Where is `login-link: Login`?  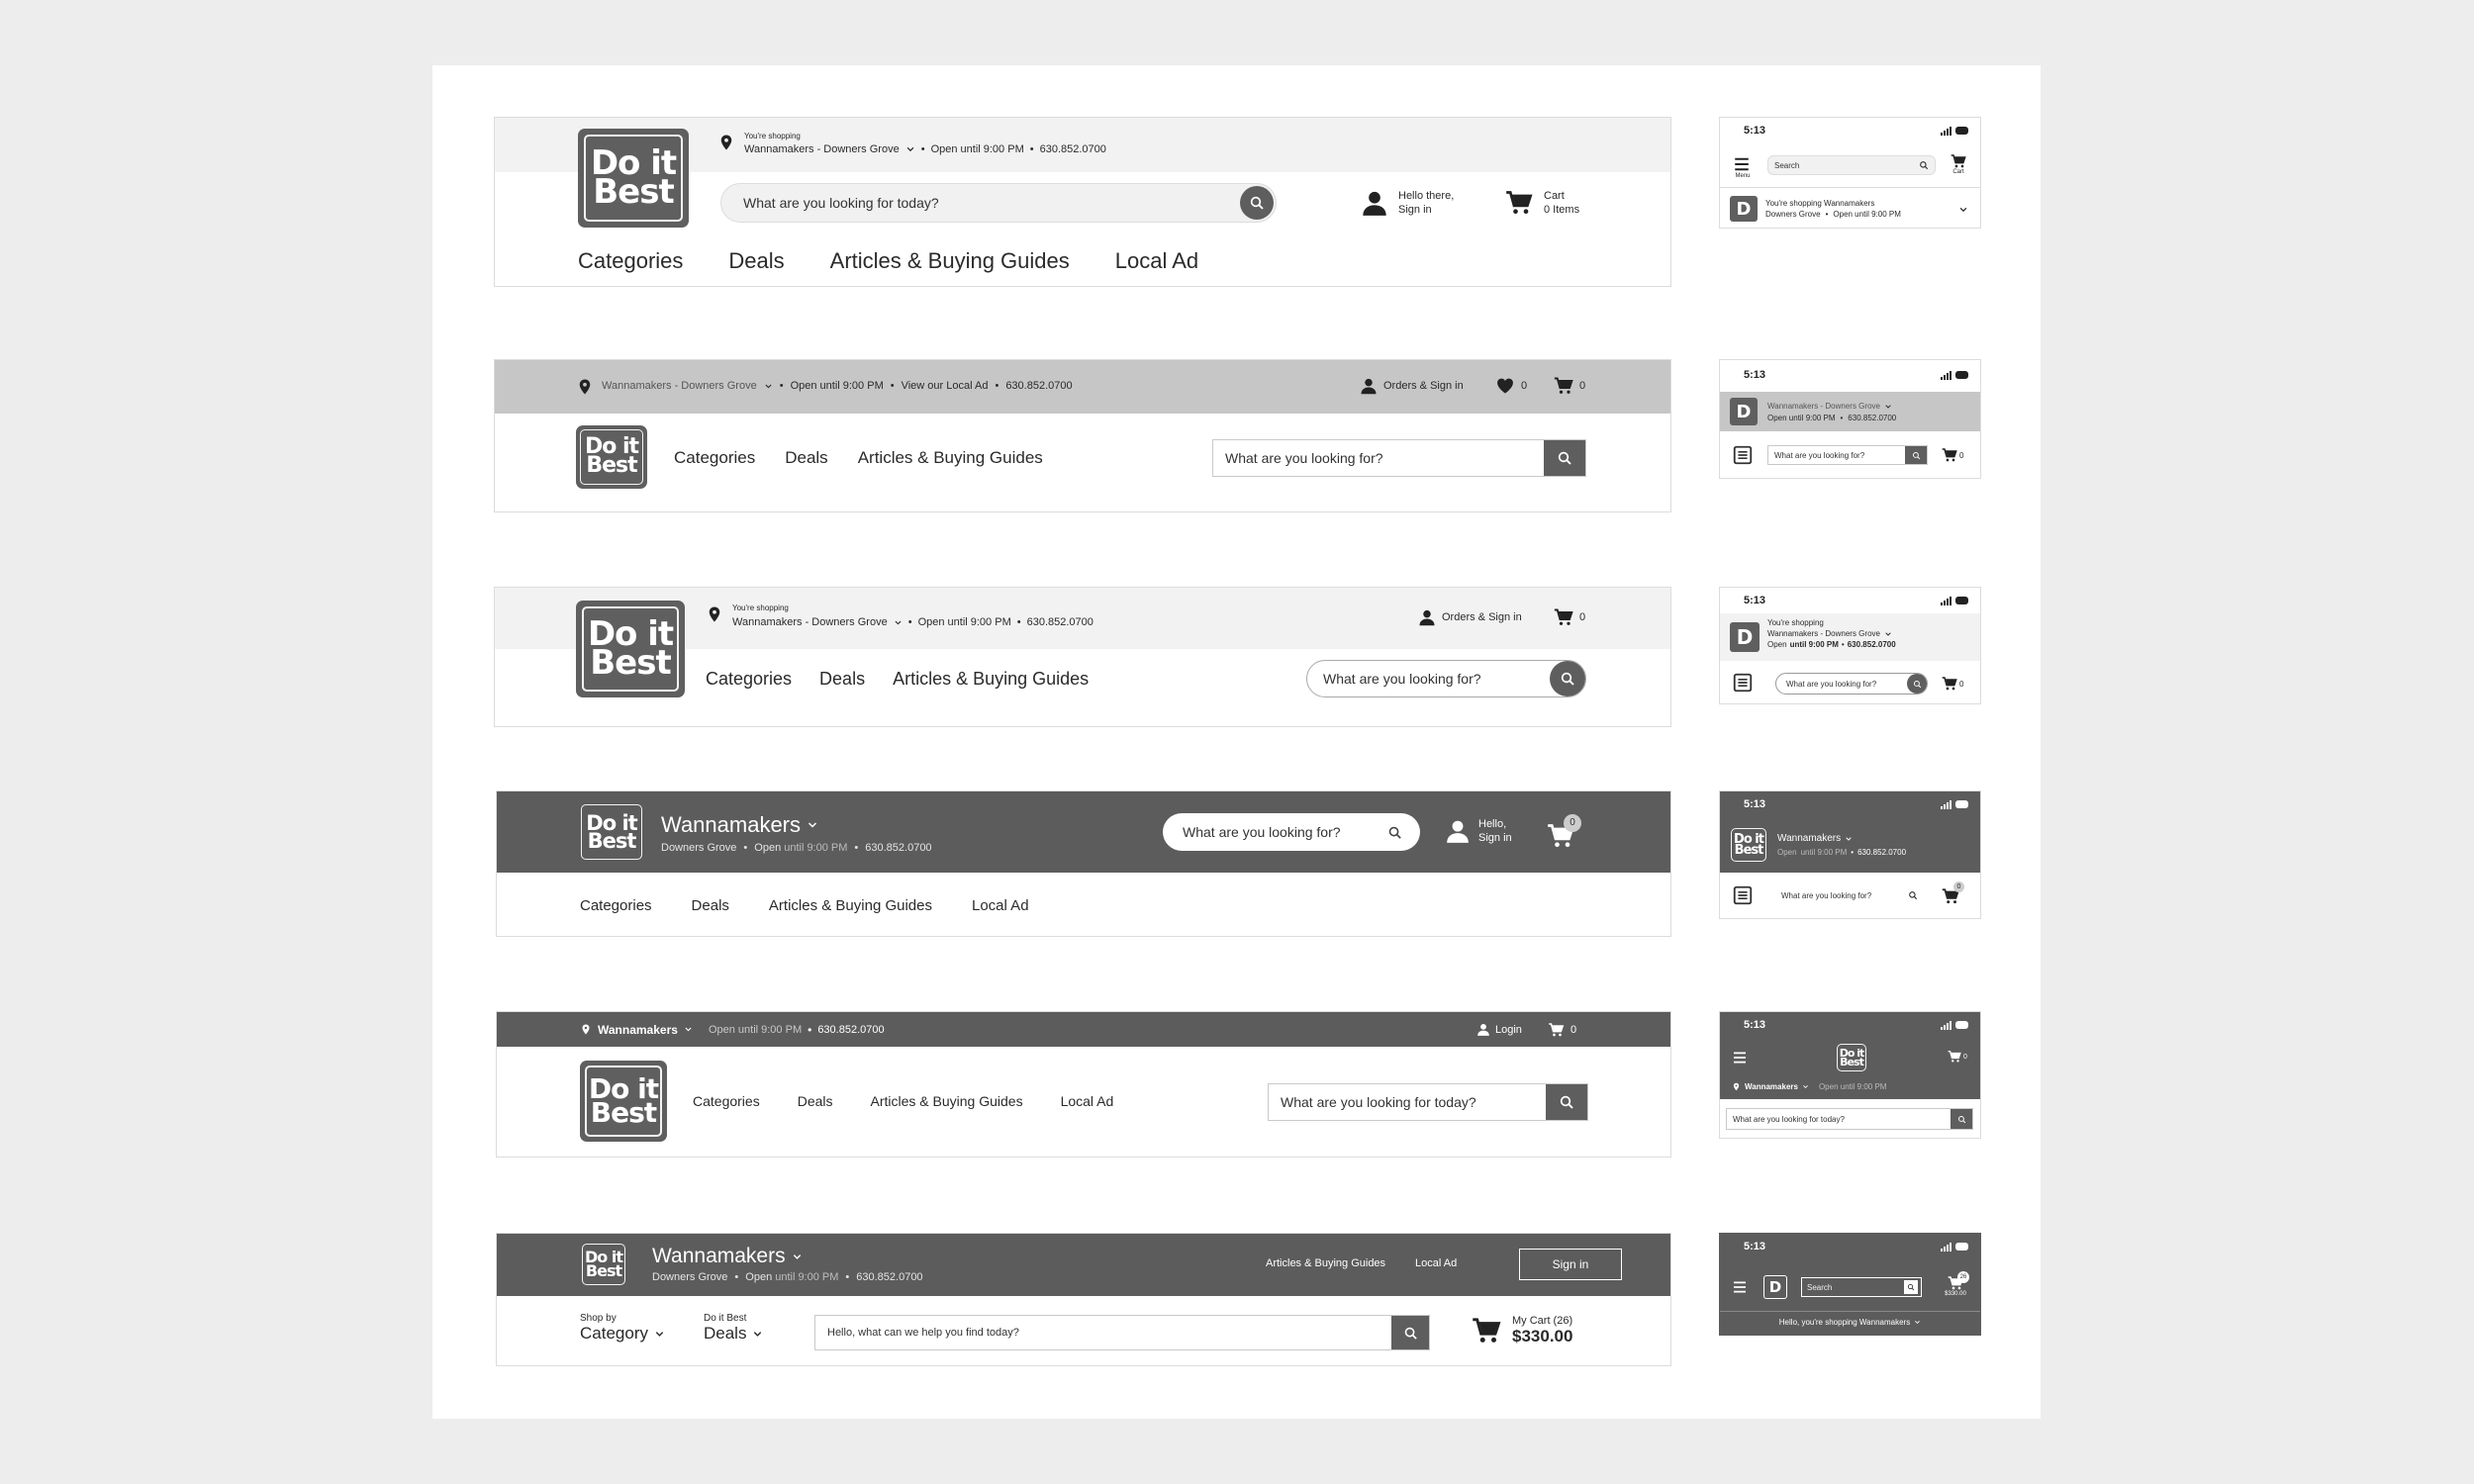 login-link: Login is located at coordinates (1499, 1029).